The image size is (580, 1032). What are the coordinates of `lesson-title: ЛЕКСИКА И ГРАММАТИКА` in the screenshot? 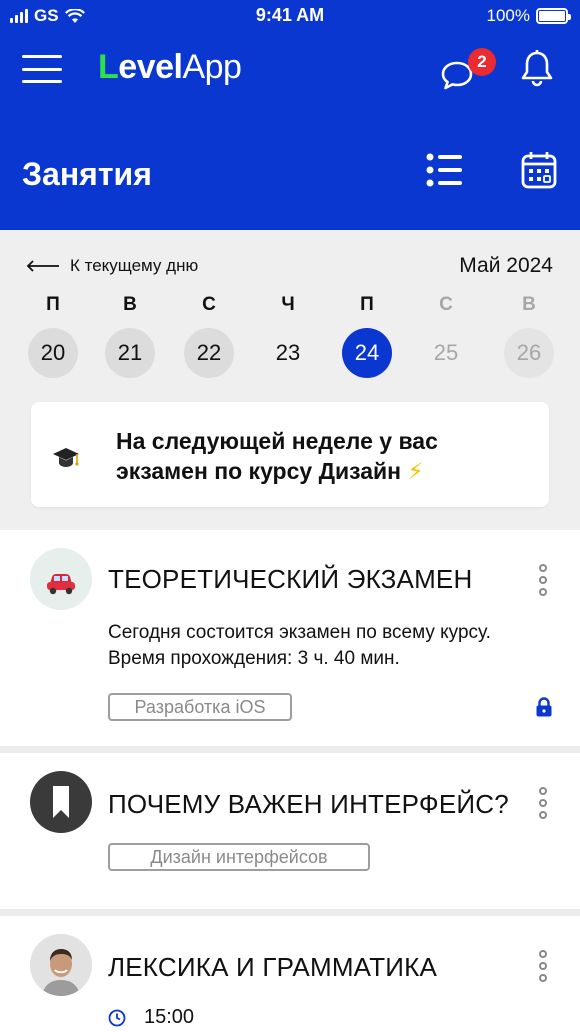 It's located at (273, 967).